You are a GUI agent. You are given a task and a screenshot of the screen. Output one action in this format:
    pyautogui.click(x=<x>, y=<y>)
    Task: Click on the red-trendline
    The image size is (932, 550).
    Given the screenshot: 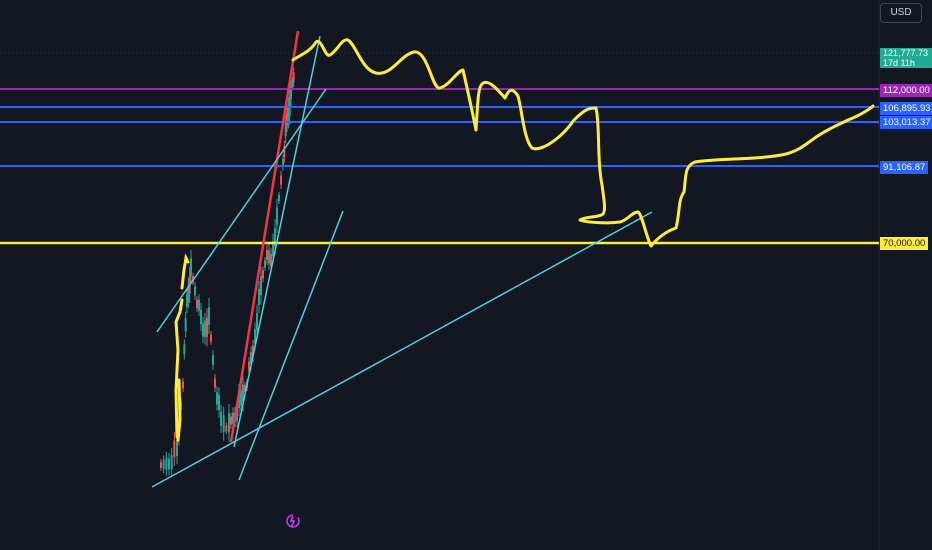 What is the action you would take?
    pyautogui.click(x=264, y=236)
    